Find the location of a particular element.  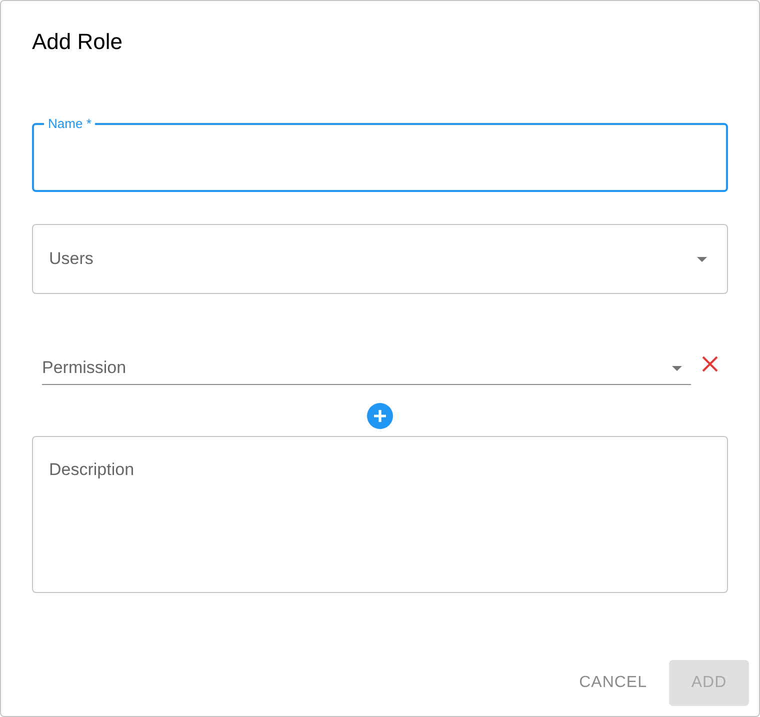

text-button: CANCEL is located at coordinates (613, 683).